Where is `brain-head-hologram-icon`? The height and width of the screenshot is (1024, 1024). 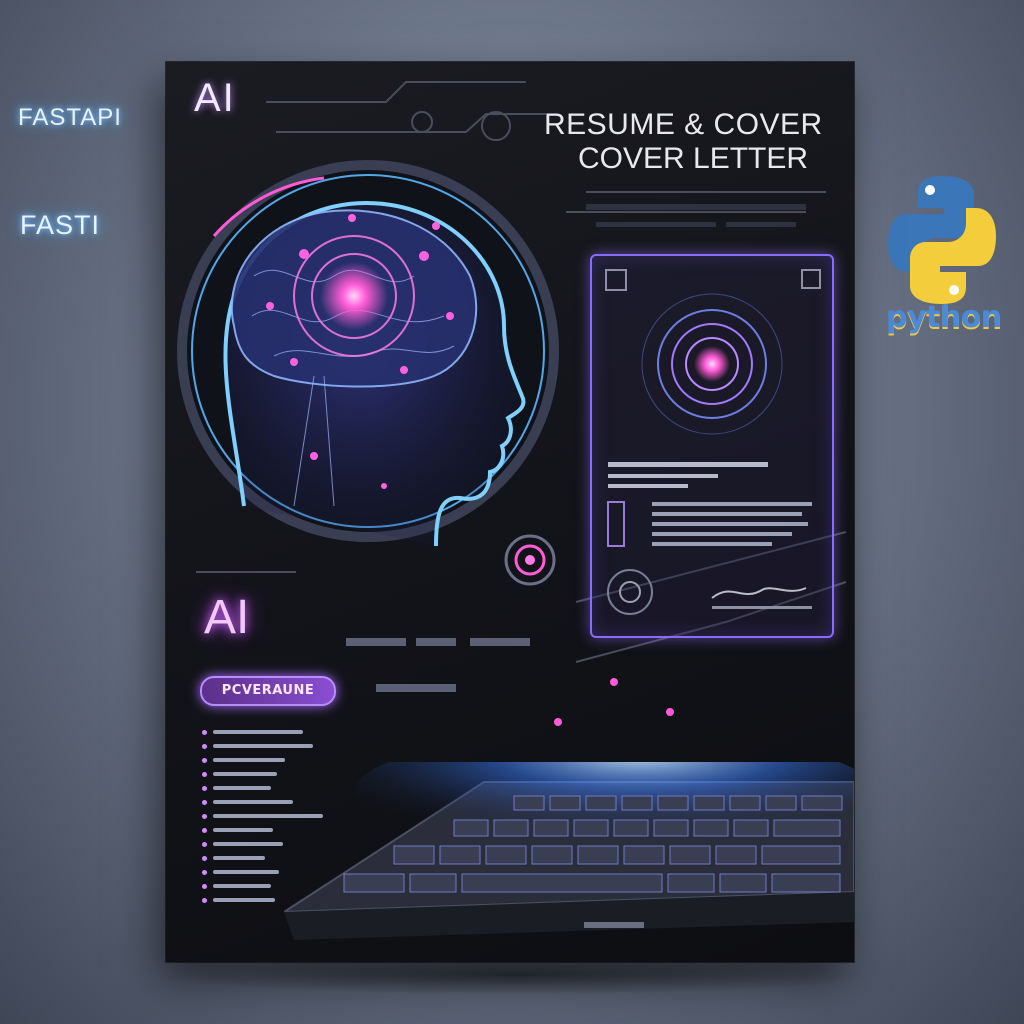
brain-head-hologram-icon is located at coordinates (368, 353).